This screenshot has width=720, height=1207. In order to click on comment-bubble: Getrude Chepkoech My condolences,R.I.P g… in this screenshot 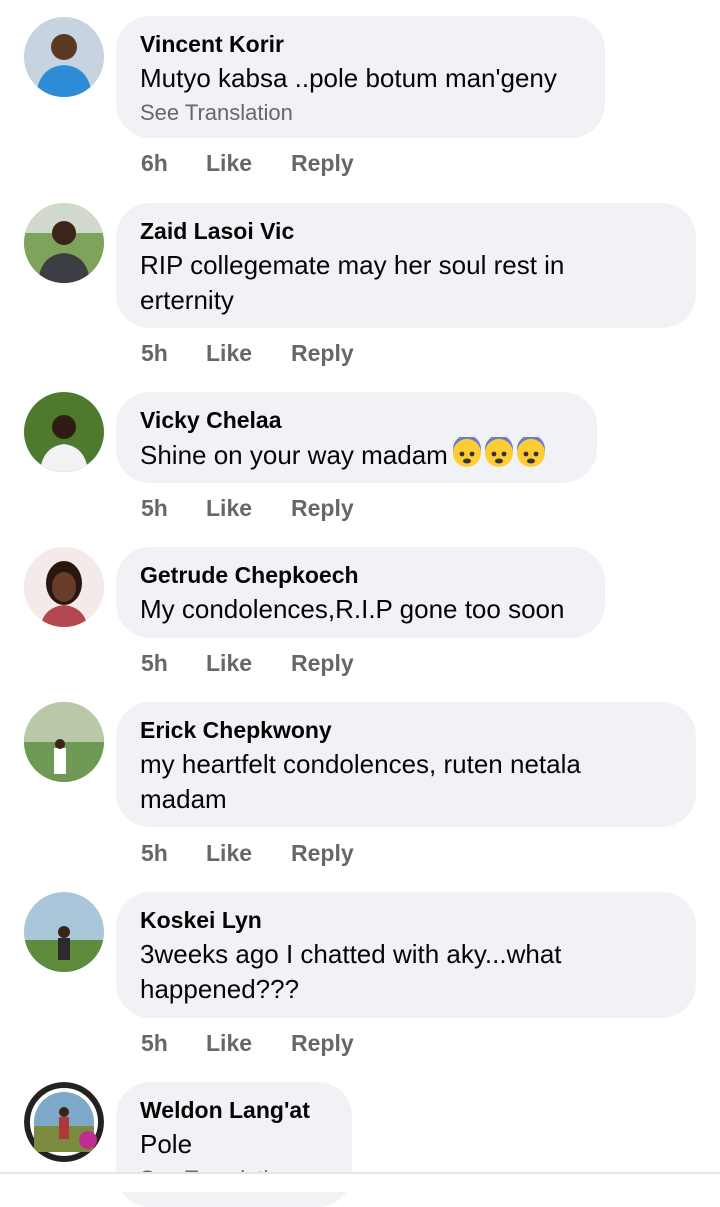, I will do `click(360, 592)`.